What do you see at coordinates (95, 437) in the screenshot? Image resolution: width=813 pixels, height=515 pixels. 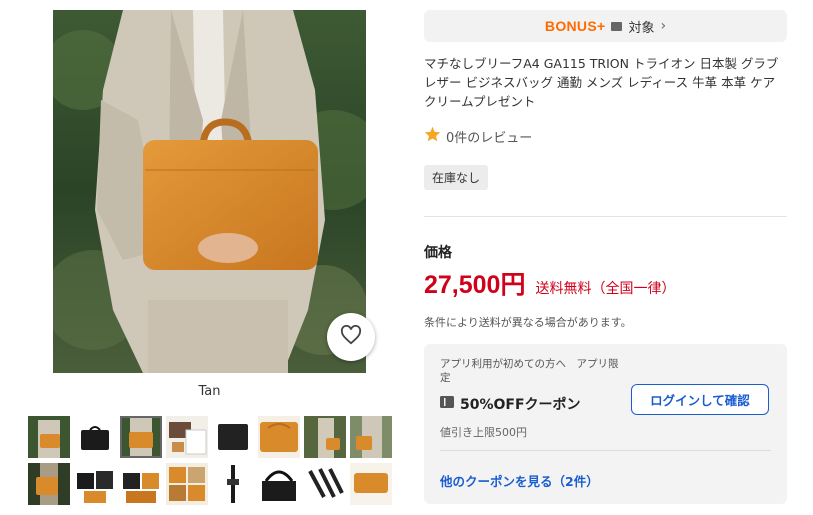 I see `thumbnail-black-bag` at bounding box center [95, 437].